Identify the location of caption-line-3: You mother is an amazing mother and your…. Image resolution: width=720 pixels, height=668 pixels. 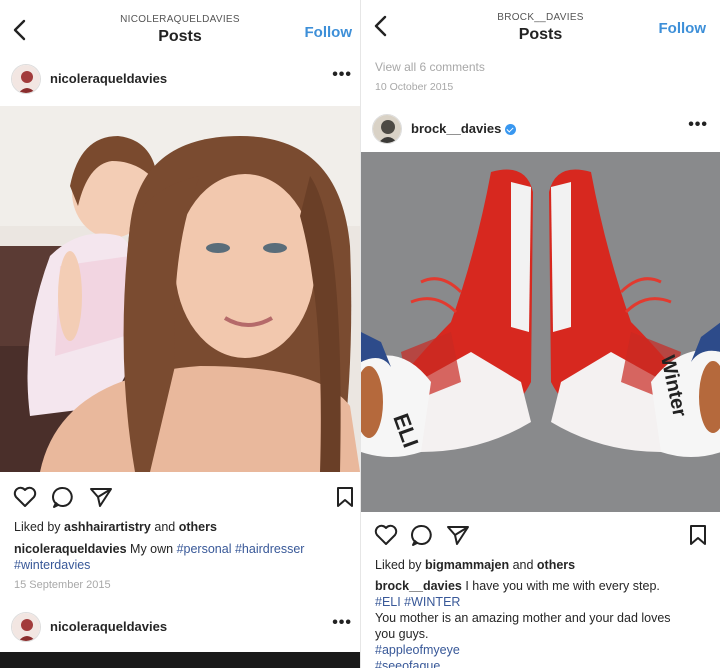
(523, 618).